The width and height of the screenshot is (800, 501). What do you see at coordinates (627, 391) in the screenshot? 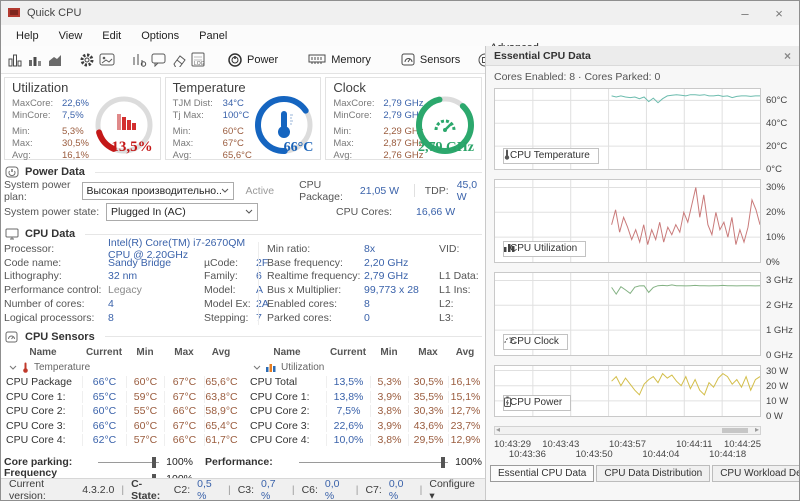
I see `cpu-power-chart: CPU Power` at bounding box center [627, 391].